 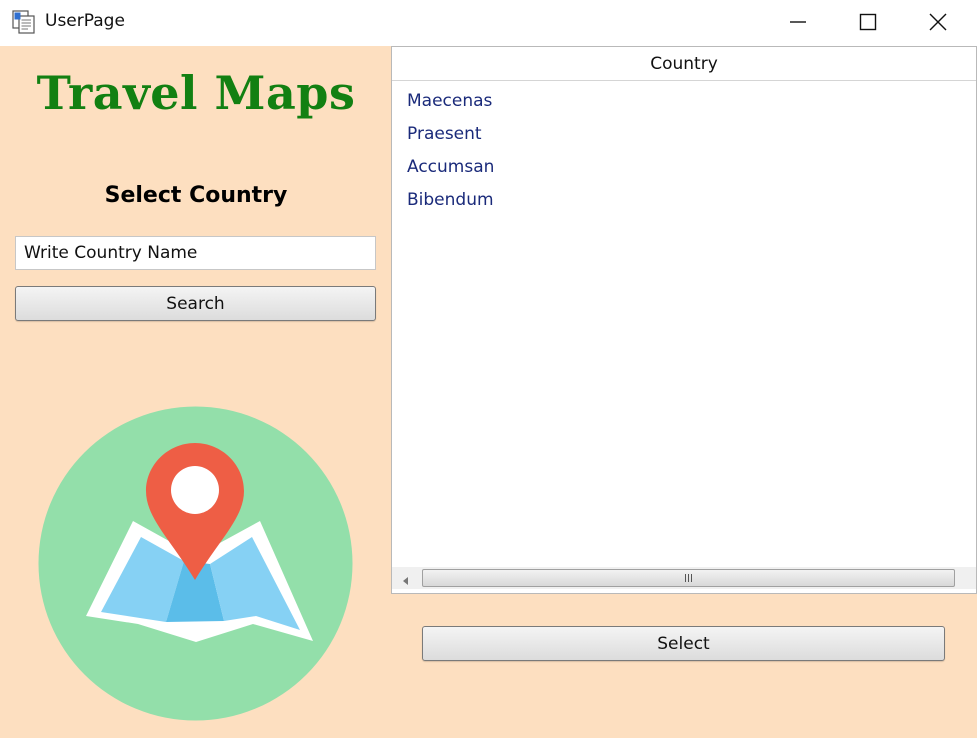 What do you see at coordinates (196, 93) in the screenshot?
I see `app-title: Travel Maps` at bounding box center [196, 93].